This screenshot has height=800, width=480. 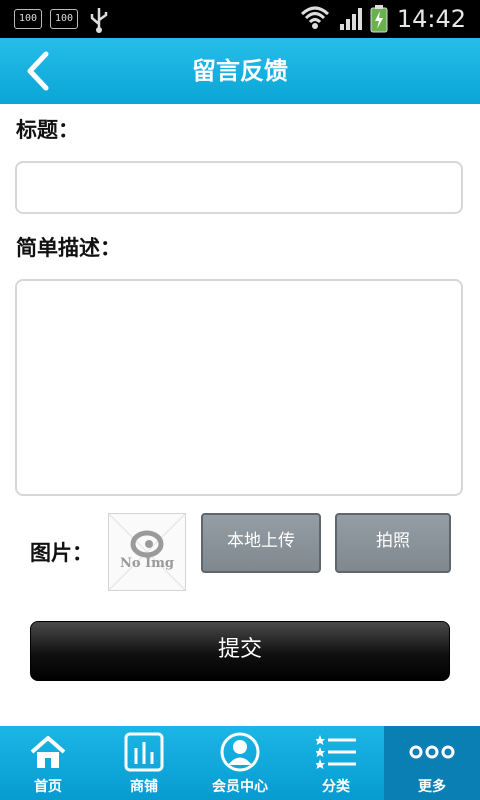 What do you see at coordinates (240, 752) in the screenshot?
I see `member-icon` at bounding box center [240, 752].